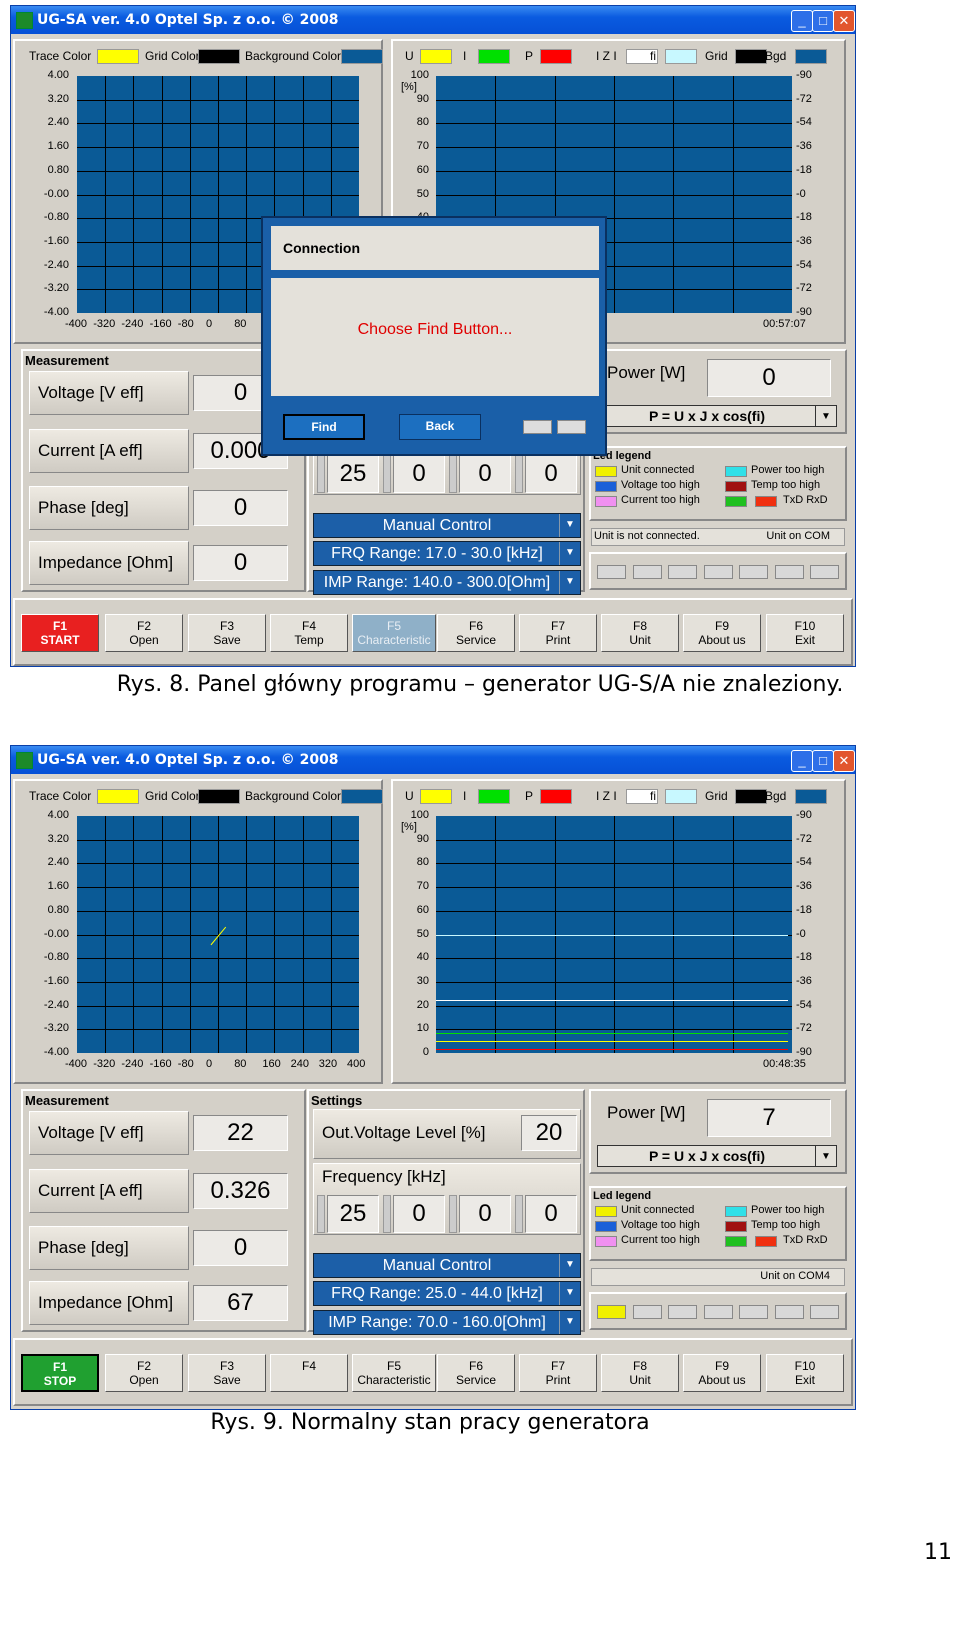 Image resolution: width=960 pixels, height=1645 pixels. I want to click on unit-label: [%], so click(409, 87).